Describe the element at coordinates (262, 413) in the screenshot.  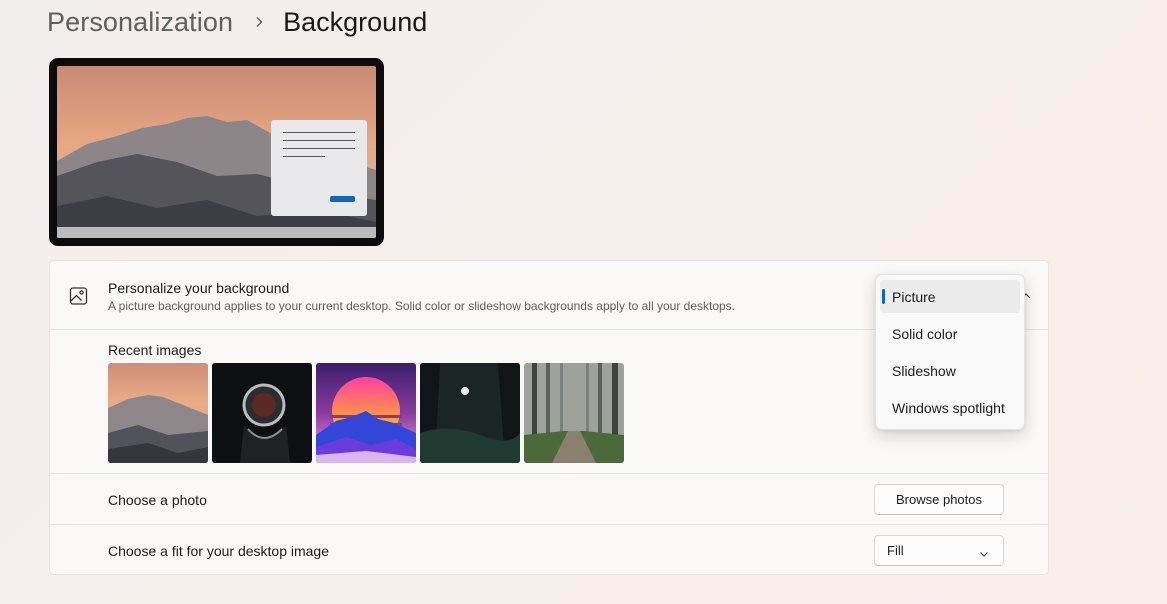
I see `recent-image-astronaut` at that location.